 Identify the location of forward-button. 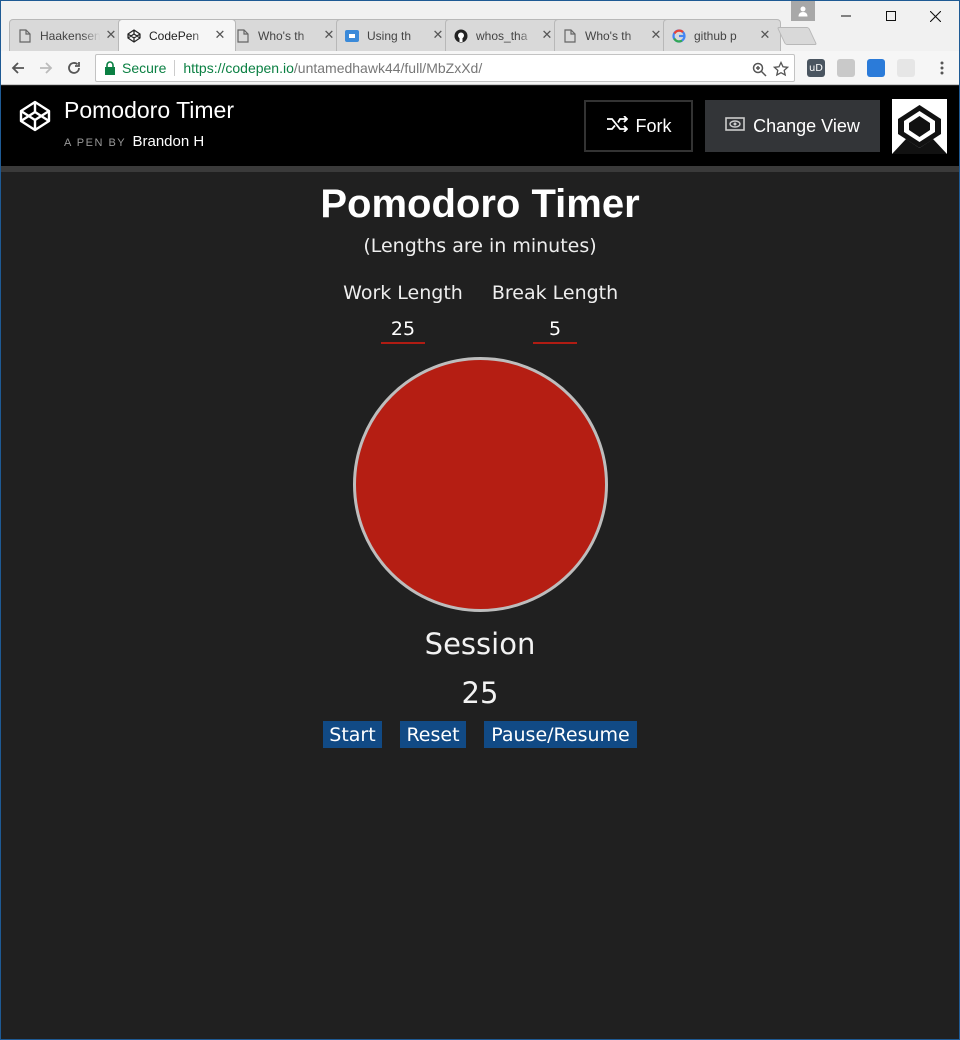
(46, 68).